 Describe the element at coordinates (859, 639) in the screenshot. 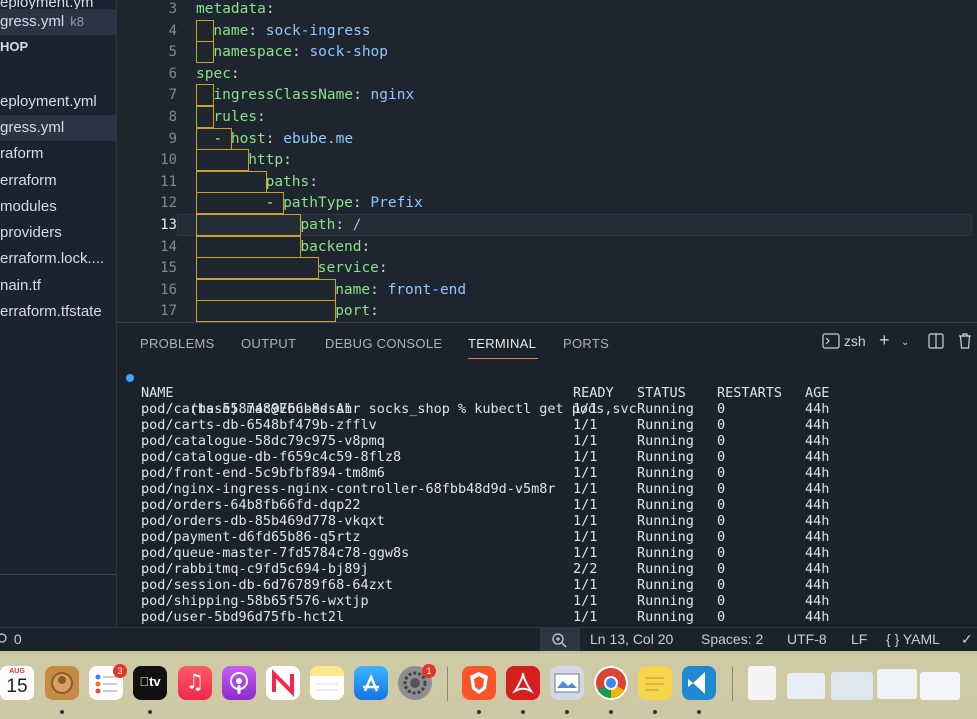

I see `line-ending: LF` at that location.